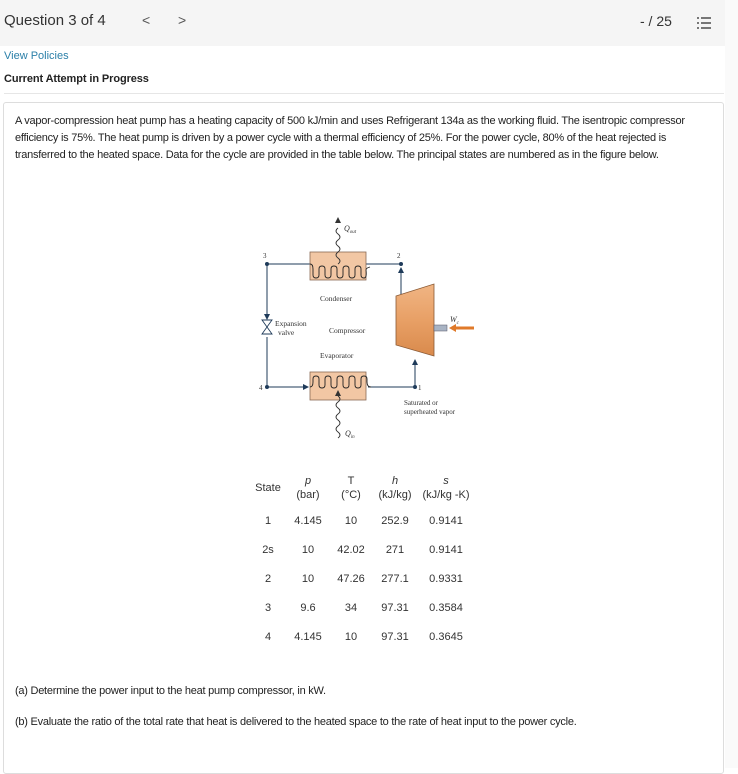 Image resolution: width=738 pixels, height=774 pixels. What do you see at coordinates (76, 79) in the screenshot?
I see `attempt-status: Current Attempt in Progress` at bounding box center [76, 79].